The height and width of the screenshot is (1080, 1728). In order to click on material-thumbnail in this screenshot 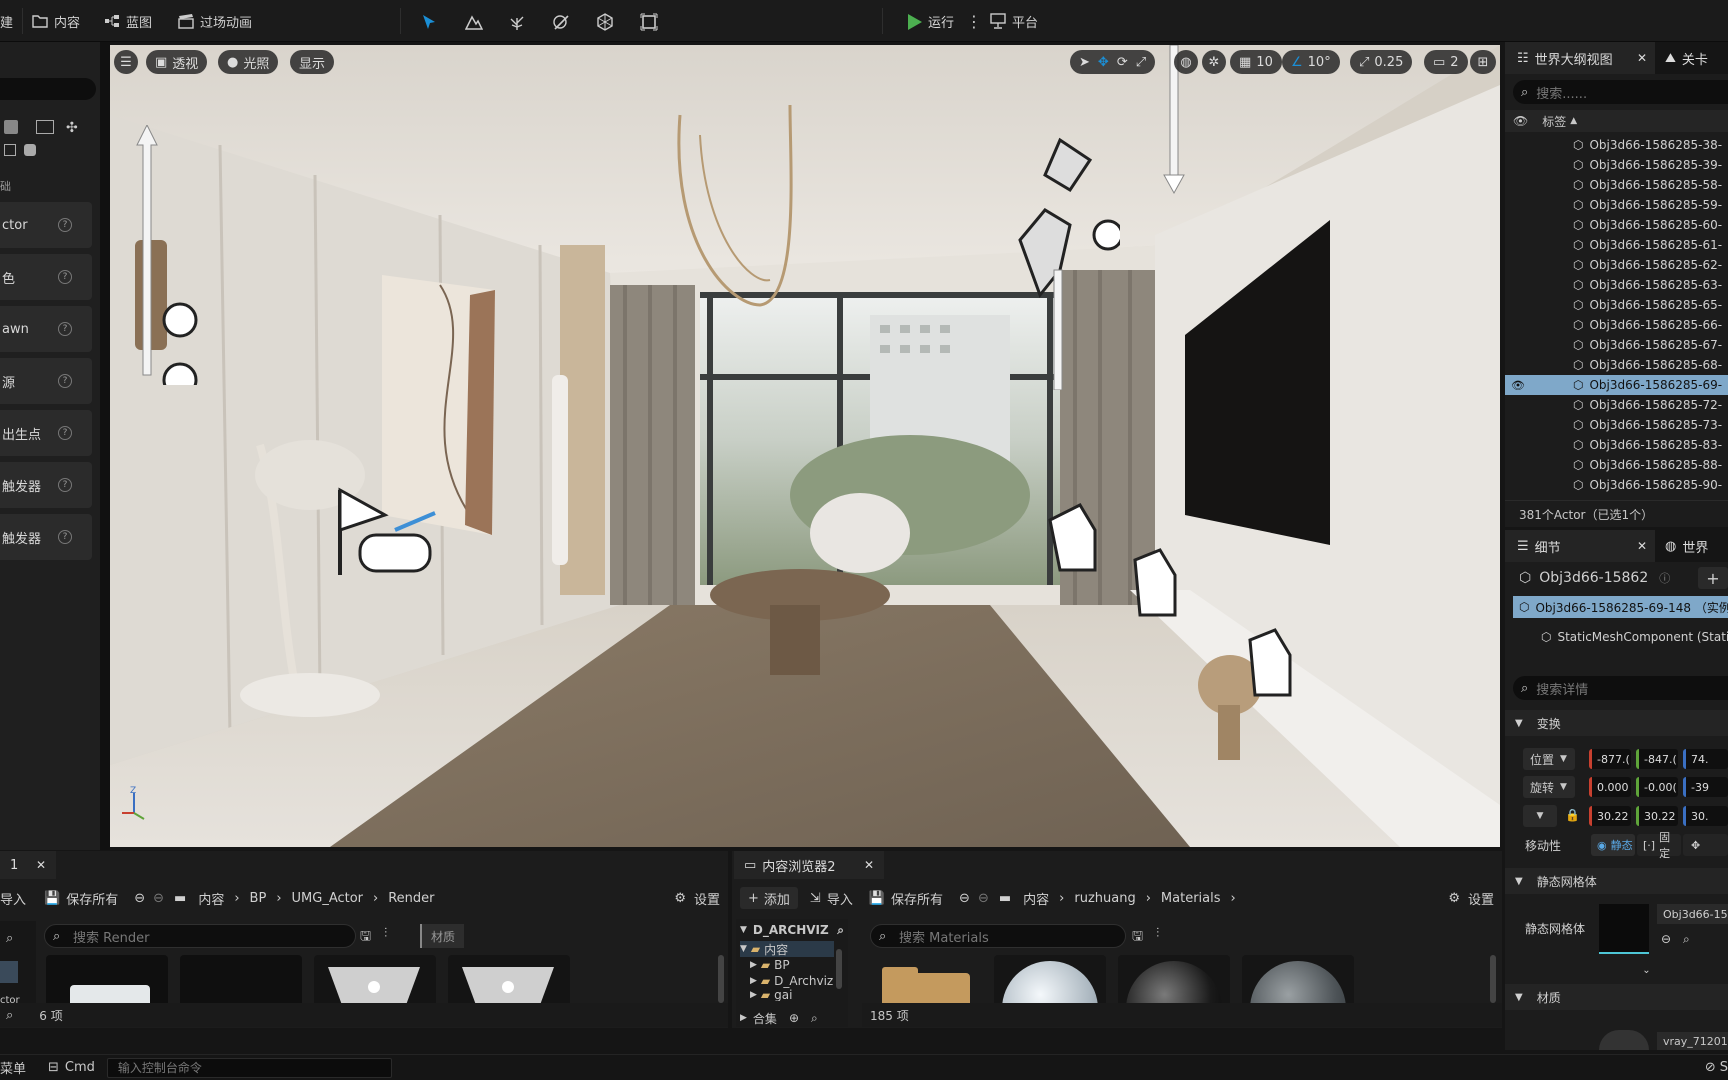, I will do `click(1624, 1040)`.